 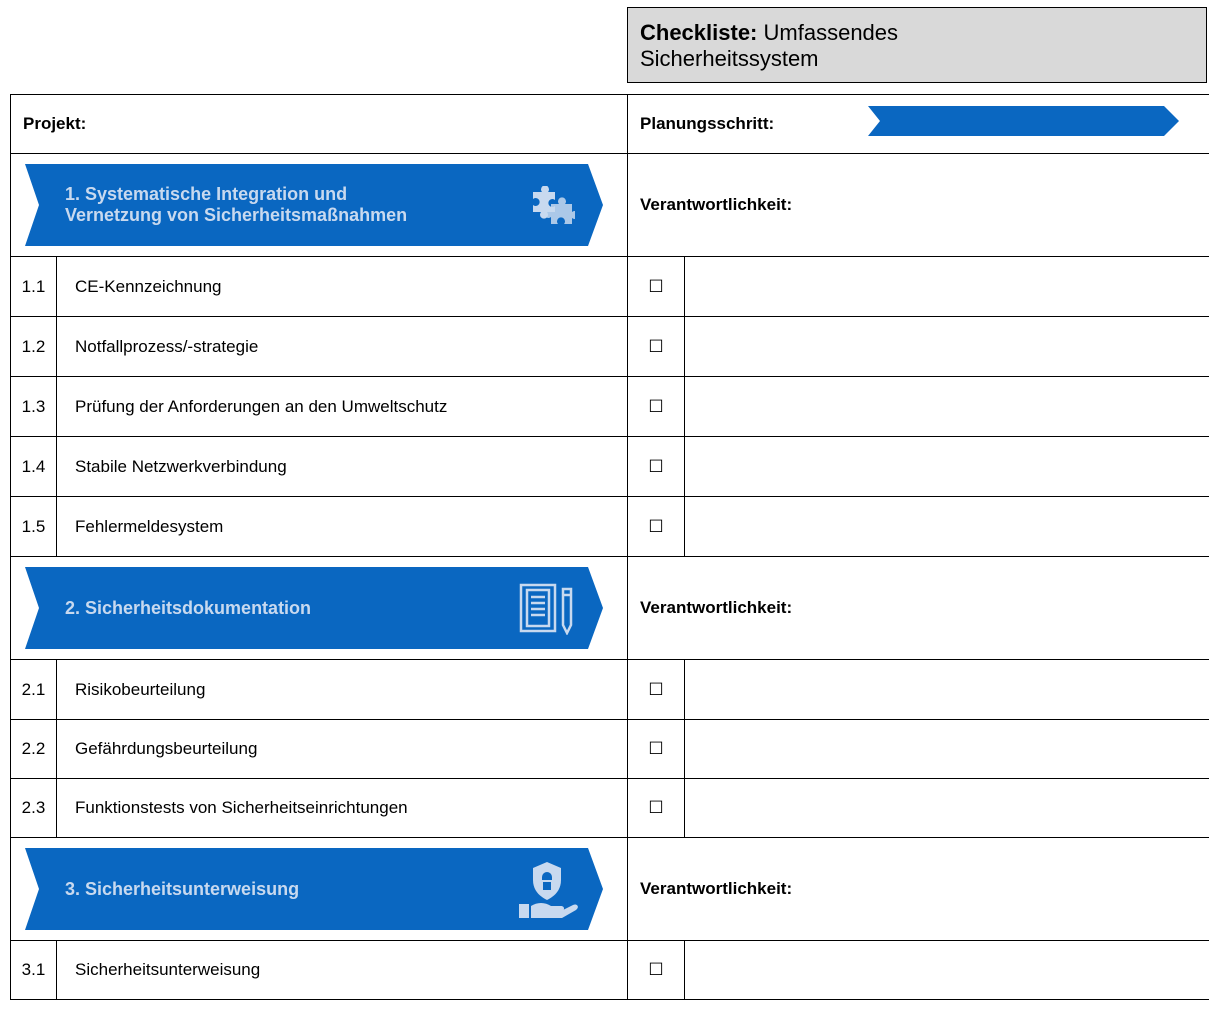 I want to click on item-number: 2.1, so click(x=33, y=689).